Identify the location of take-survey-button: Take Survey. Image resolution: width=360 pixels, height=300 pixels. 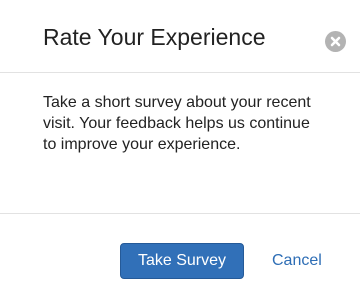
(182, 261).